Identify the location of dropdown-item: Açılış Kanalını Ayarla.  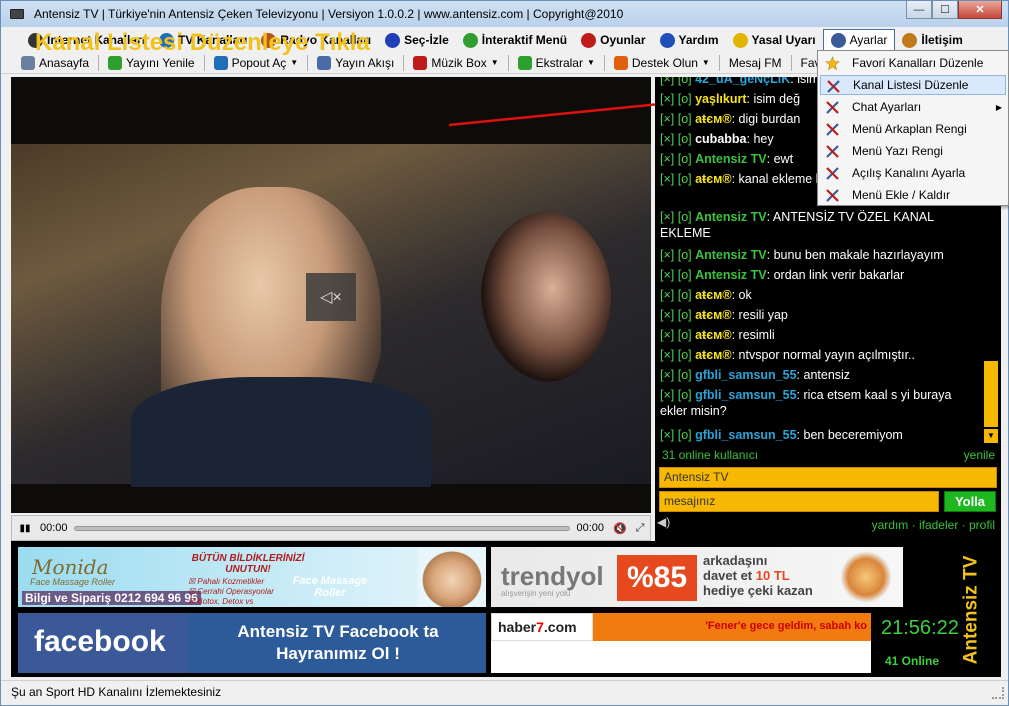
(913, 173).